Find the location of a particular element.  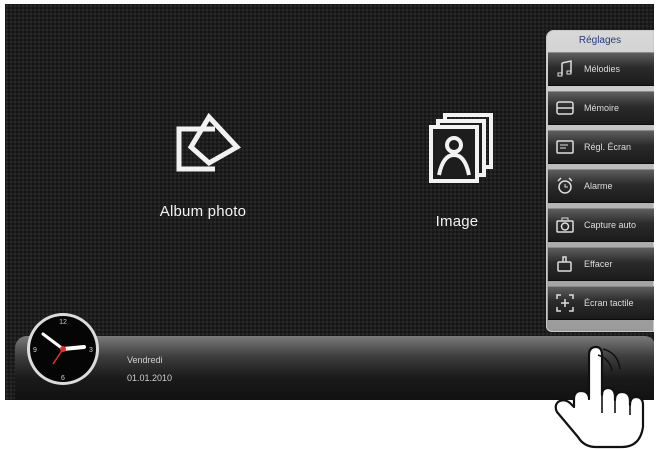

menu-item-regl-ecran: Régl. Écran is located at coordinates (601, 147).